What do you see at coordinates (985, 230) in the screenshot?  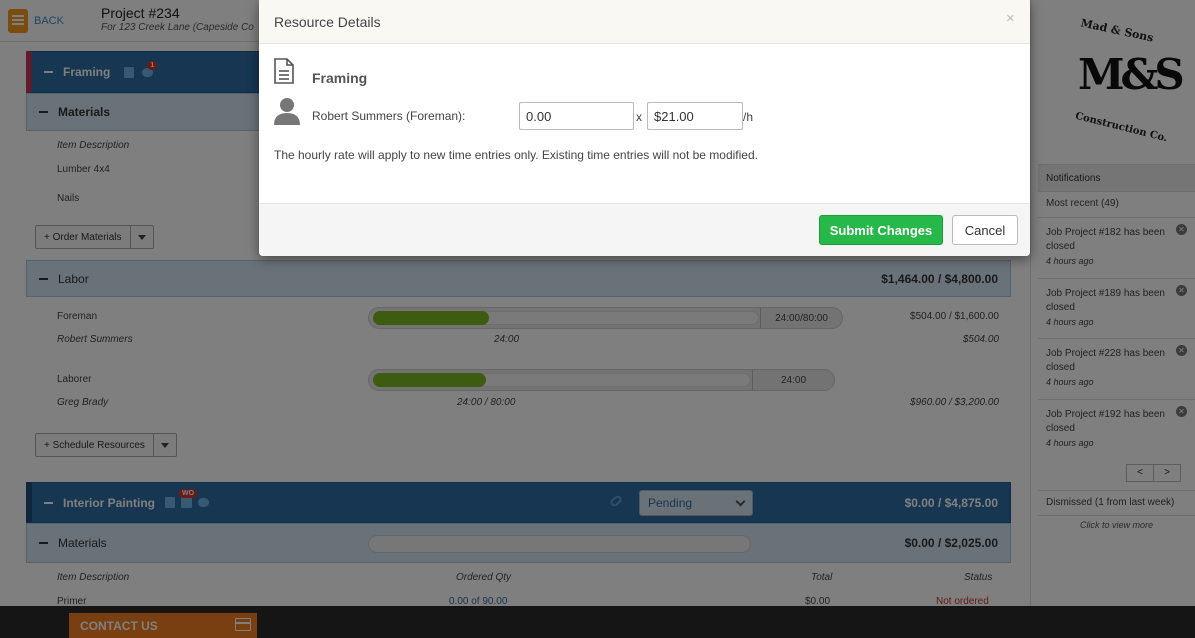 I see `cancel-button: Cancel` at bounding box center [985, 230].